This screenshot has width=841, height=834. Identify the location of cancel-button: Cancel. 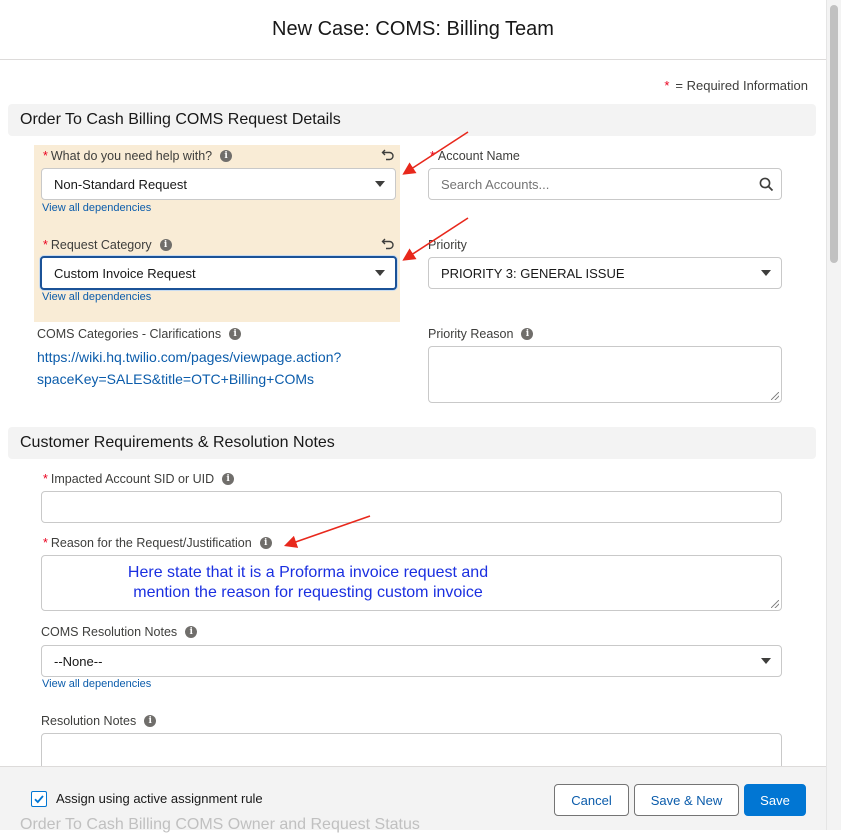
(591, 800).